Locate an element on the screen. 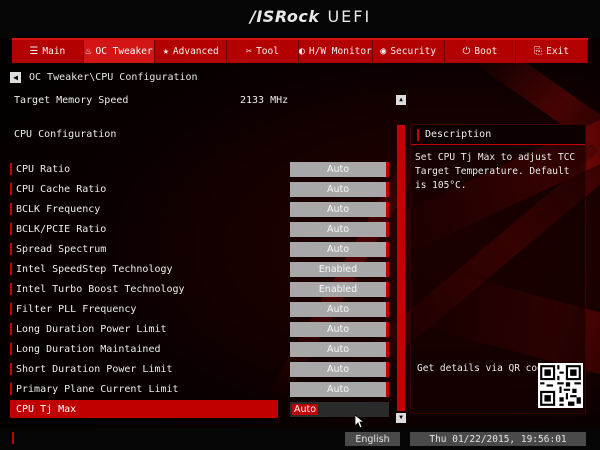 This screenshot has height=450, width=600. setting-label: CPU Tj Max is located at coordinates (46, 409).